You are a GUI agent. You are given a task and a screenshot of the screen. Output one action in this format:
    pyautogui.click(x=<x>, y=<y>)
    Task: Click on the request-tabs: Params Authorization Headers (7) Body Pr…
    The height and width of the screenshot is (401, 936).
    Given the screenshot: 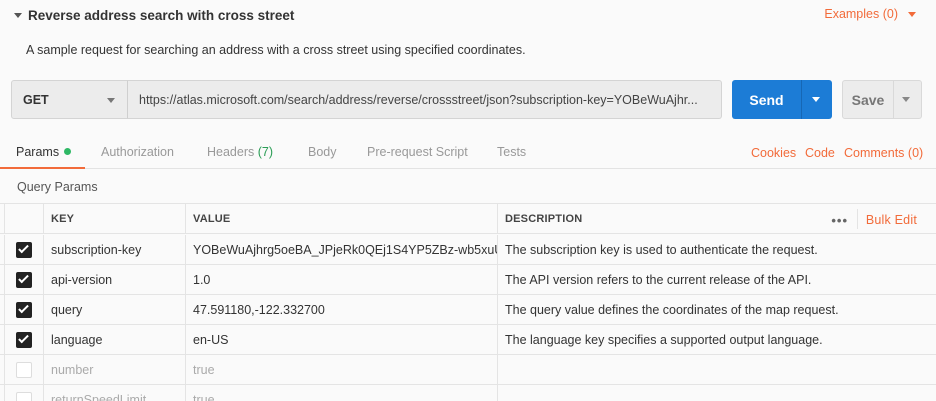 What is the action you would take?
    pyautogui.click(x=468, y=150)
    